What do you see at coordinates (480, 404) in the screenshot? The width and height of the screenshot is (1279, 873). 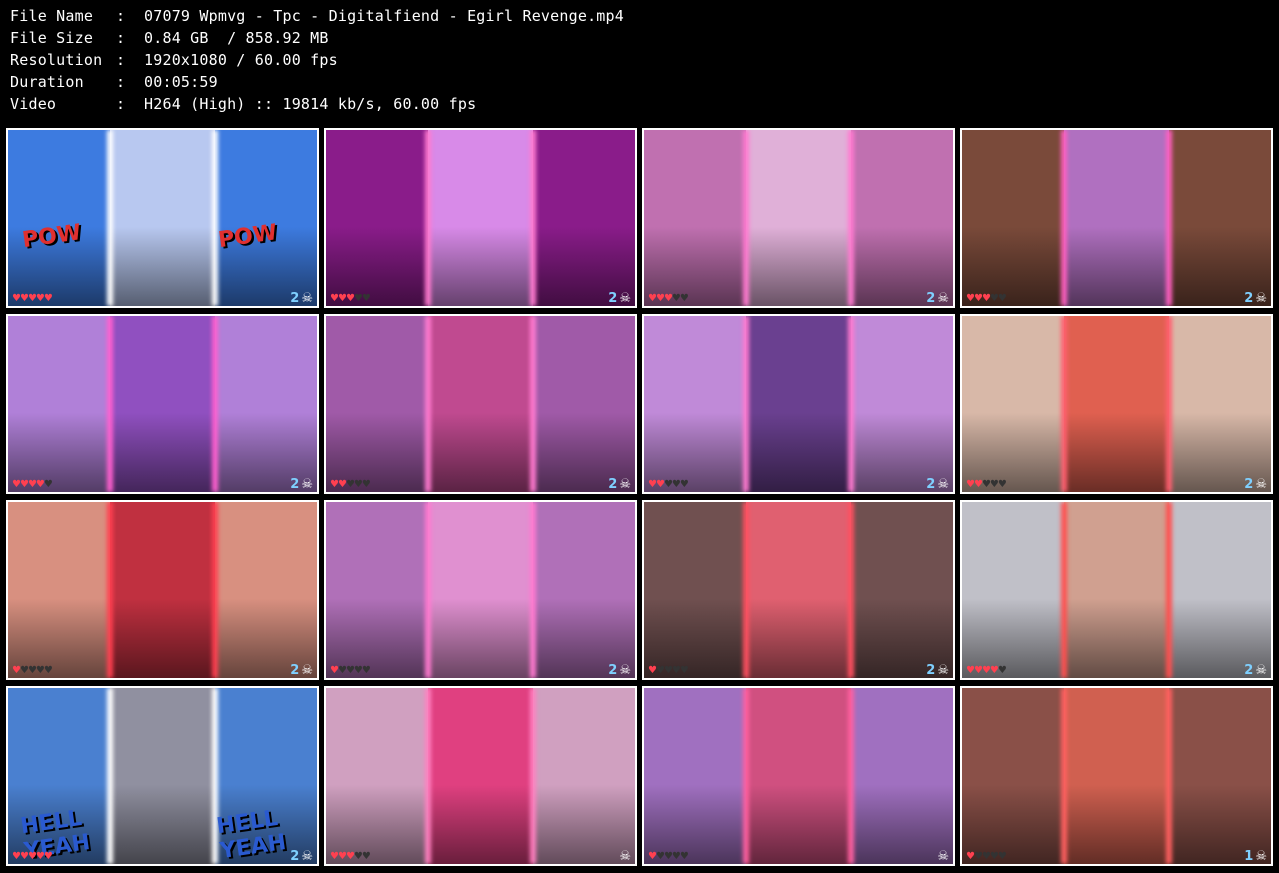 I see `thumbnail-6: ♥♥♥♥♥ 2 ☠` at bounding box center [480, 404].